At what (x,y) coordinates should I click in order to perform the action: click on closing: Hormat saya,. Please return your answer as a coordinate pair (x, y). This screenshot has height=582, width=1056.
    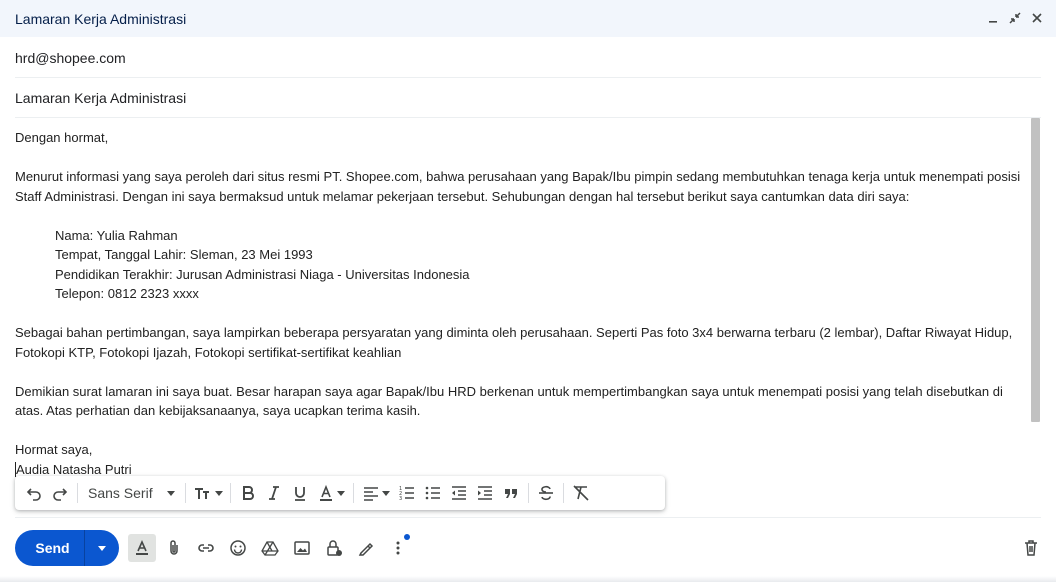
    Looking at the image, I should click on (54, 449).